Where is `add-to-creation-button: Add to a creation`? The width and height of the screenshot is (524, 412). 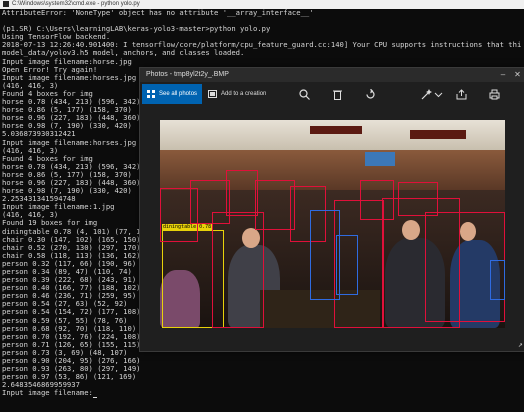
add-to-creation-button: Add to a creation is located at coordinates (241, 94).